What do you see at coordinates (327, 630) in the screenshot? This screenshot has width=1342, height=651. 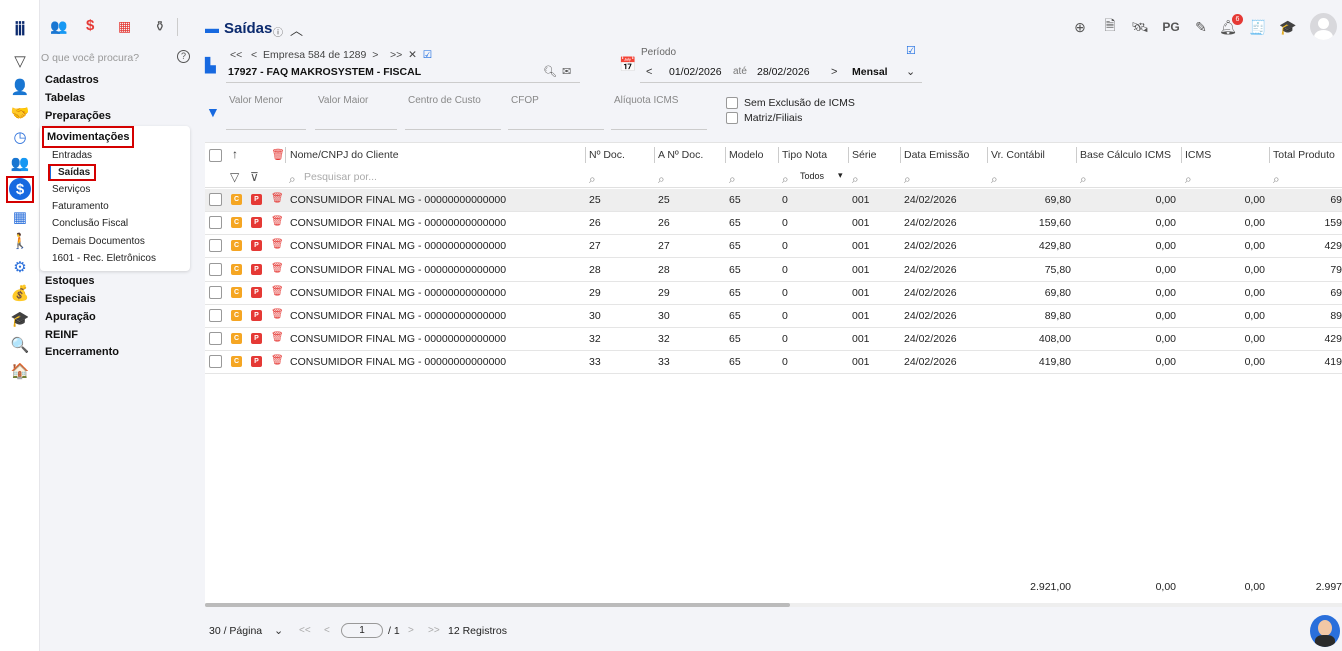 I see `prev-page-icon: <` at bounding box center [327, 630].